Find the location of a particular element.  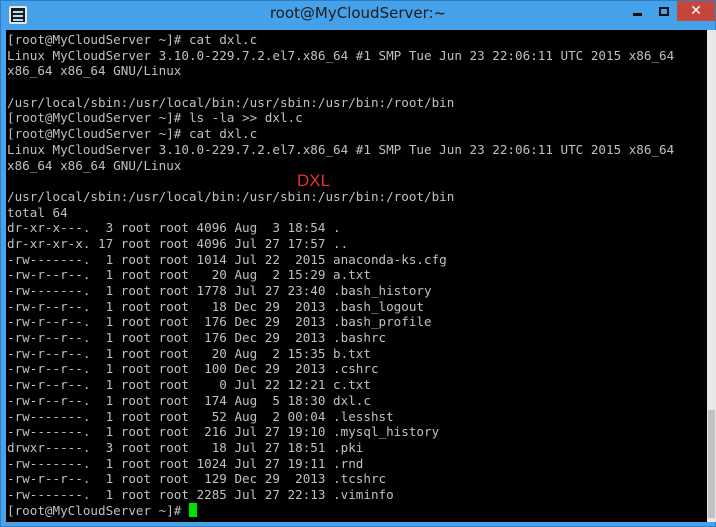

terminal-line: total 64 is located at coordinates (37, 212).